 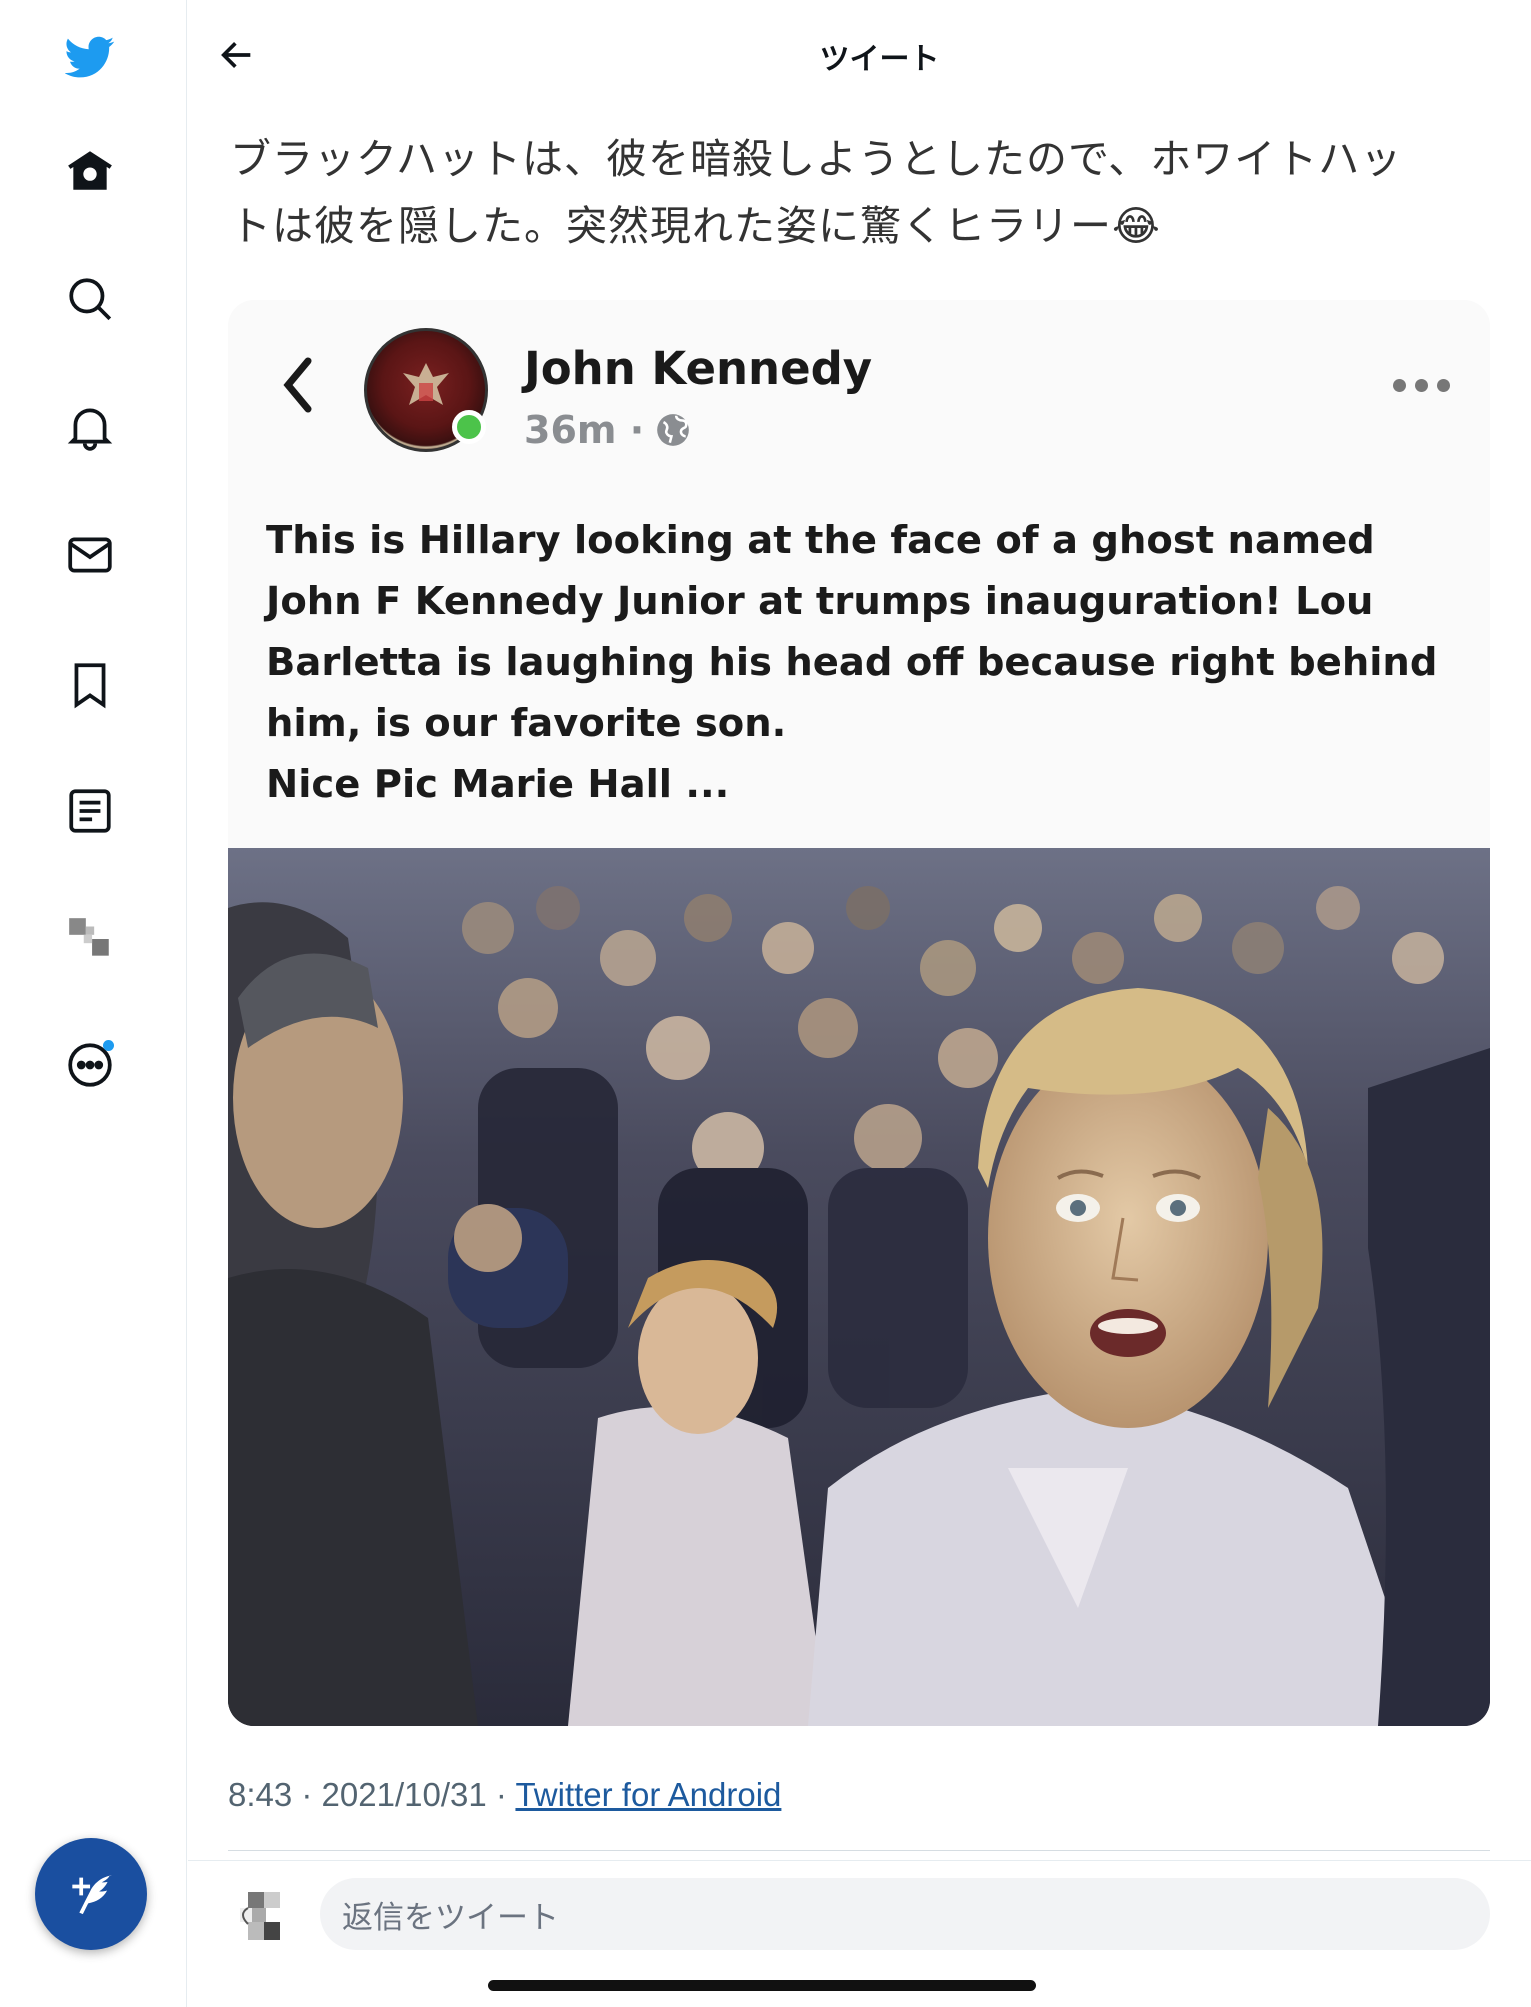 I want to click on tweet-text-line: トは彼を隠した。突然現れた姿に驚くヒラリー😂, so click(x=695, y=226).